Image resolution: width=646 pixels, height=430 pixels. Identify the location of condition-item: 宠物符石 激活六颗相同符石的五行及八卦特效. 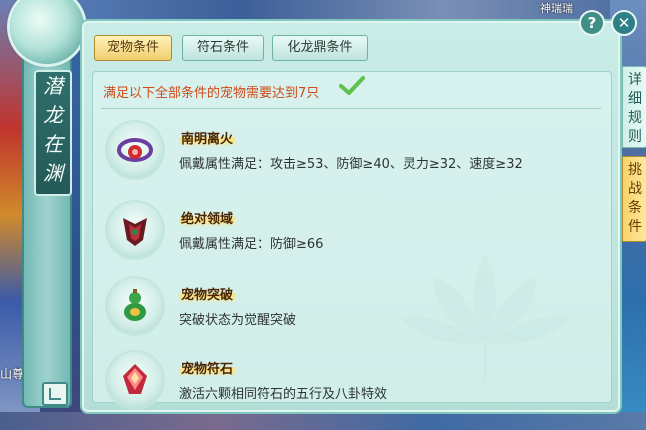
(352, 384).